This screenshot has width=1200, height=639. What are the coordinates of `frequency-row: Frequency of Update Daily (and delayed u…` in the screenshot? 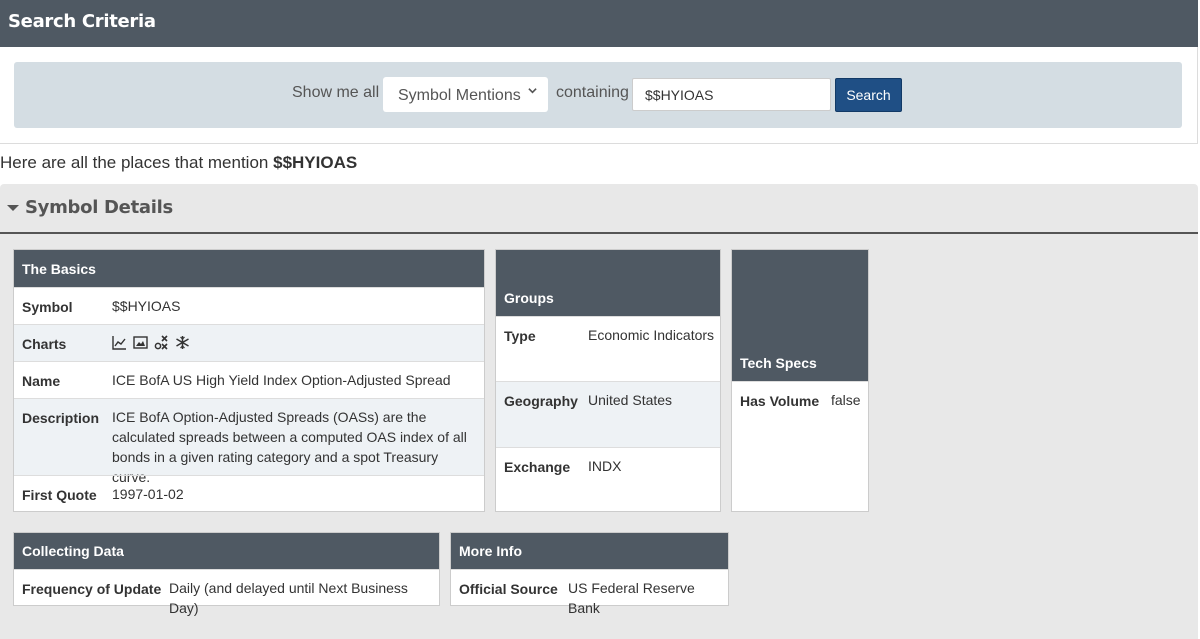 It's located at (226, 592).